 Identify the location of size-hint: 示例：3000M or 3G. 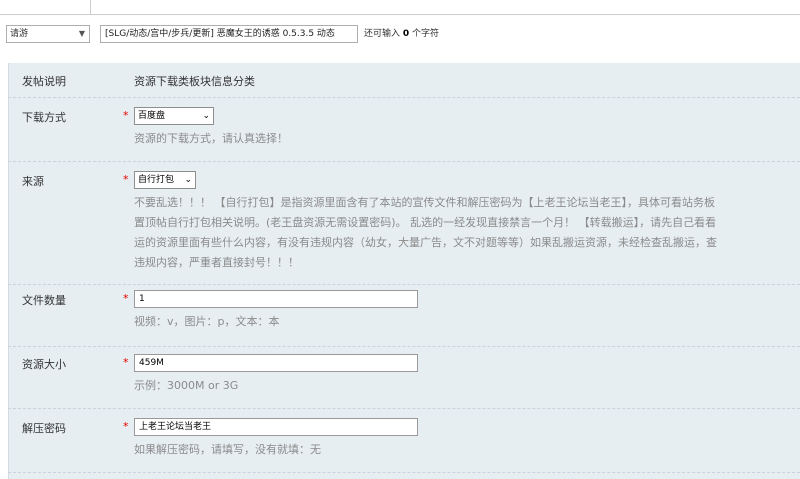
(186, 385).